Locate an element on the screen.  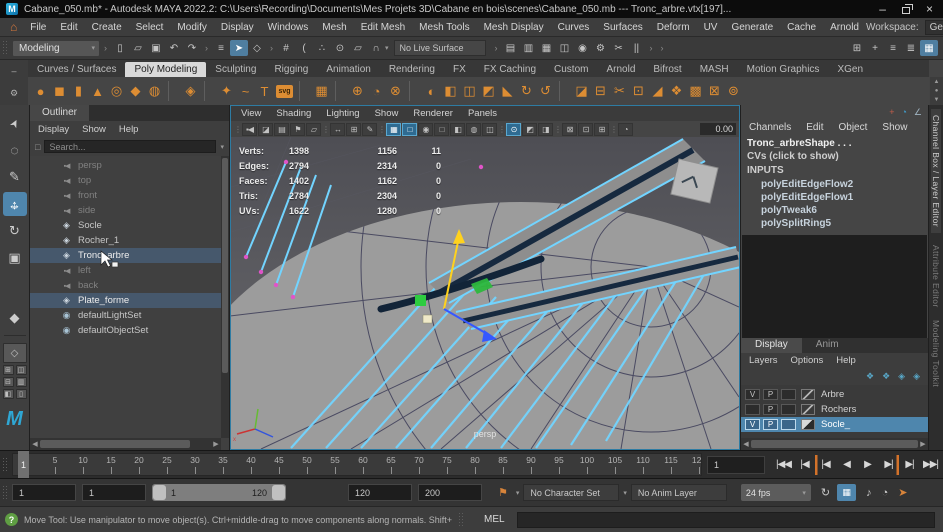
sweep-mesh-icon: ✦ is located at coordinates (226, 91).